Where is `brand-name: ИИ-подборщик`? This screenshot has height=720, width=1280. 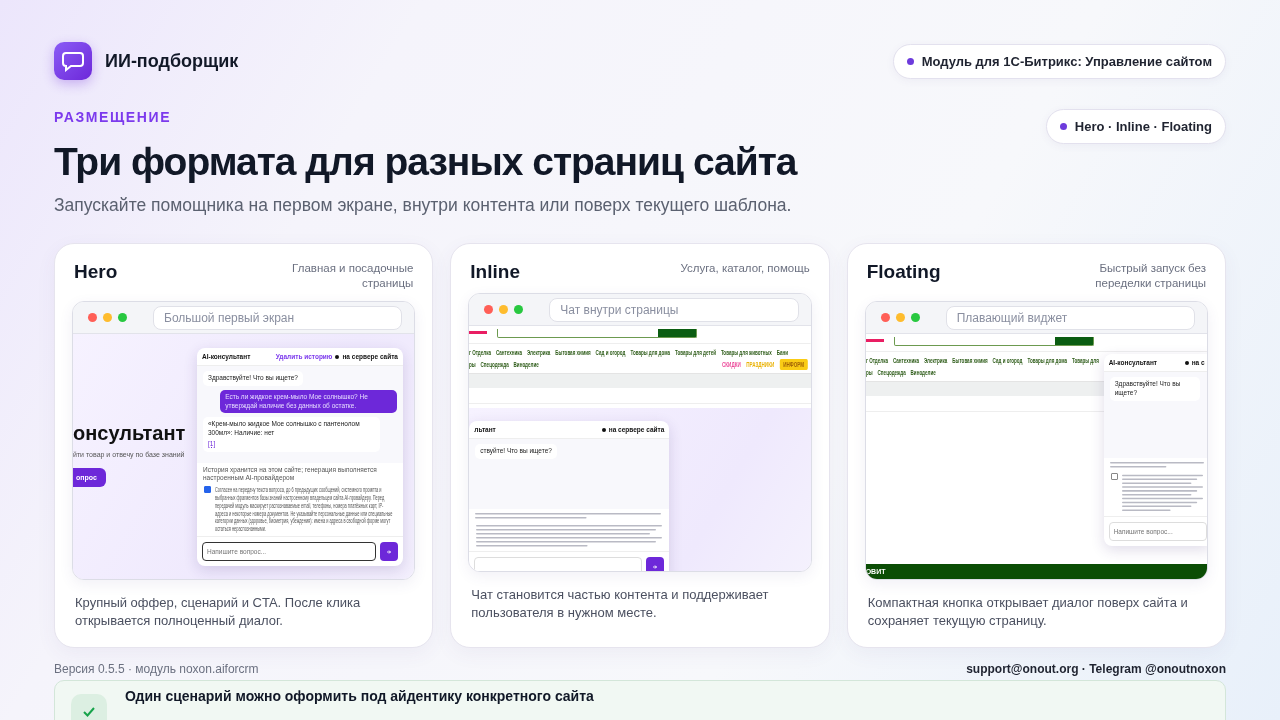 brand-name: ИИ-подборщик is located at coordinates (172, 61).